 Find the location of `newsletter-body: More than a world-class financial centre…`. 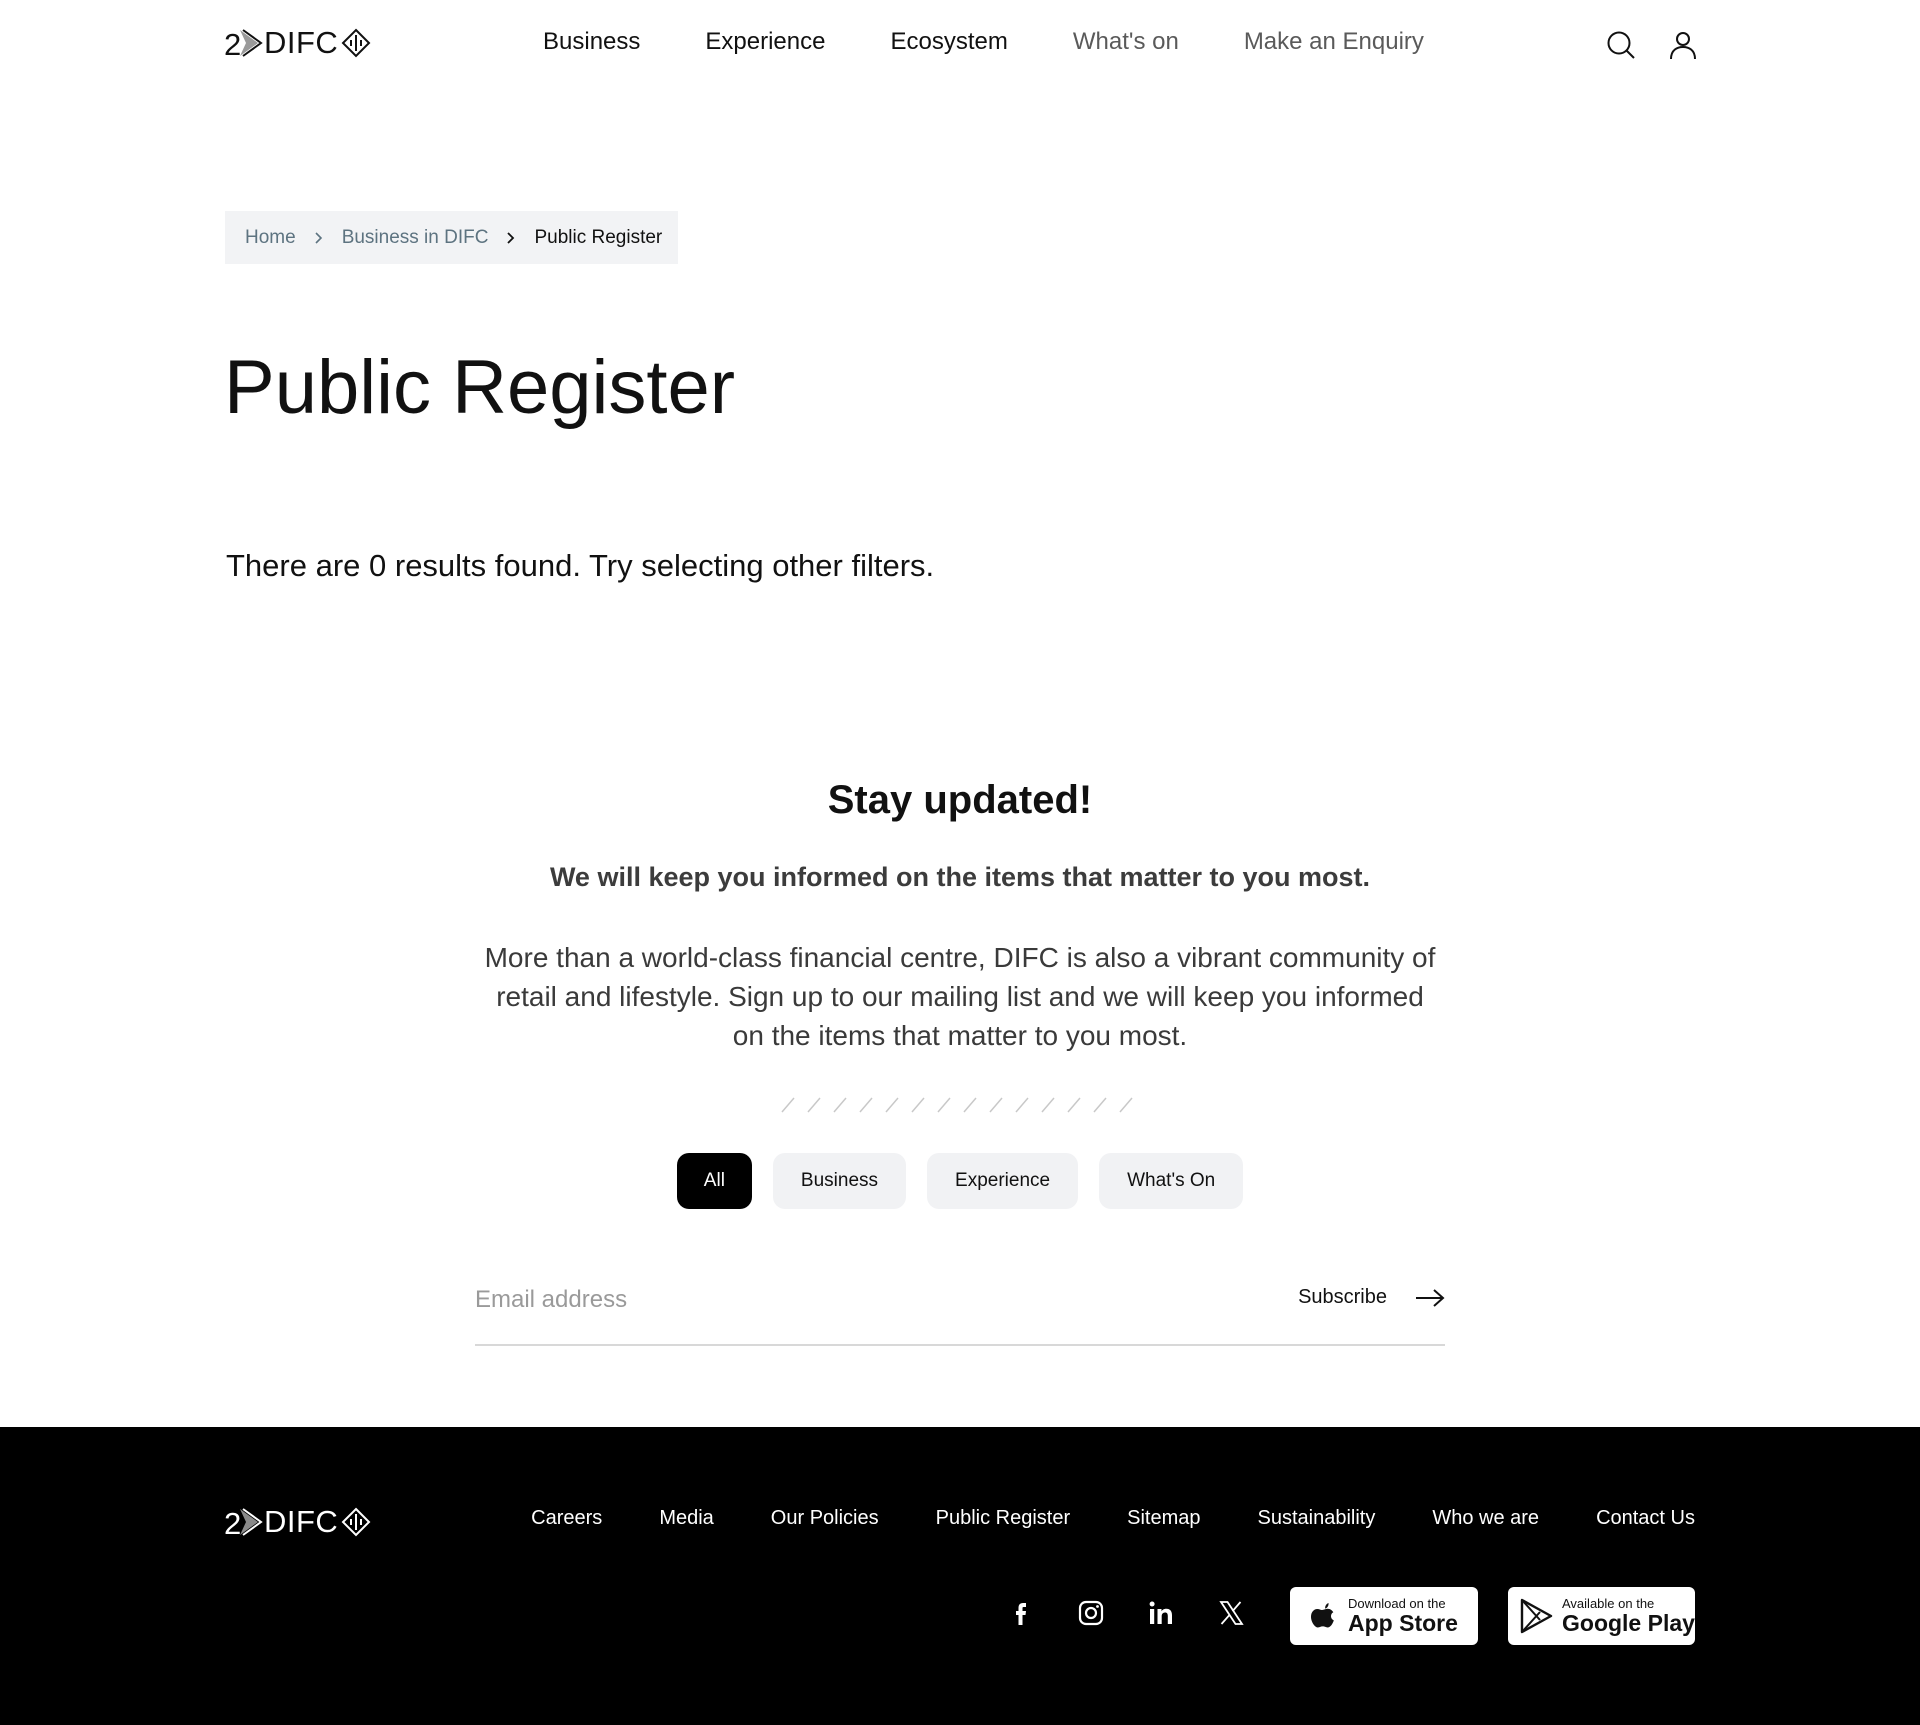

newsletter-body: More than a world-class financial centre… is located at coordinates (960, 996).